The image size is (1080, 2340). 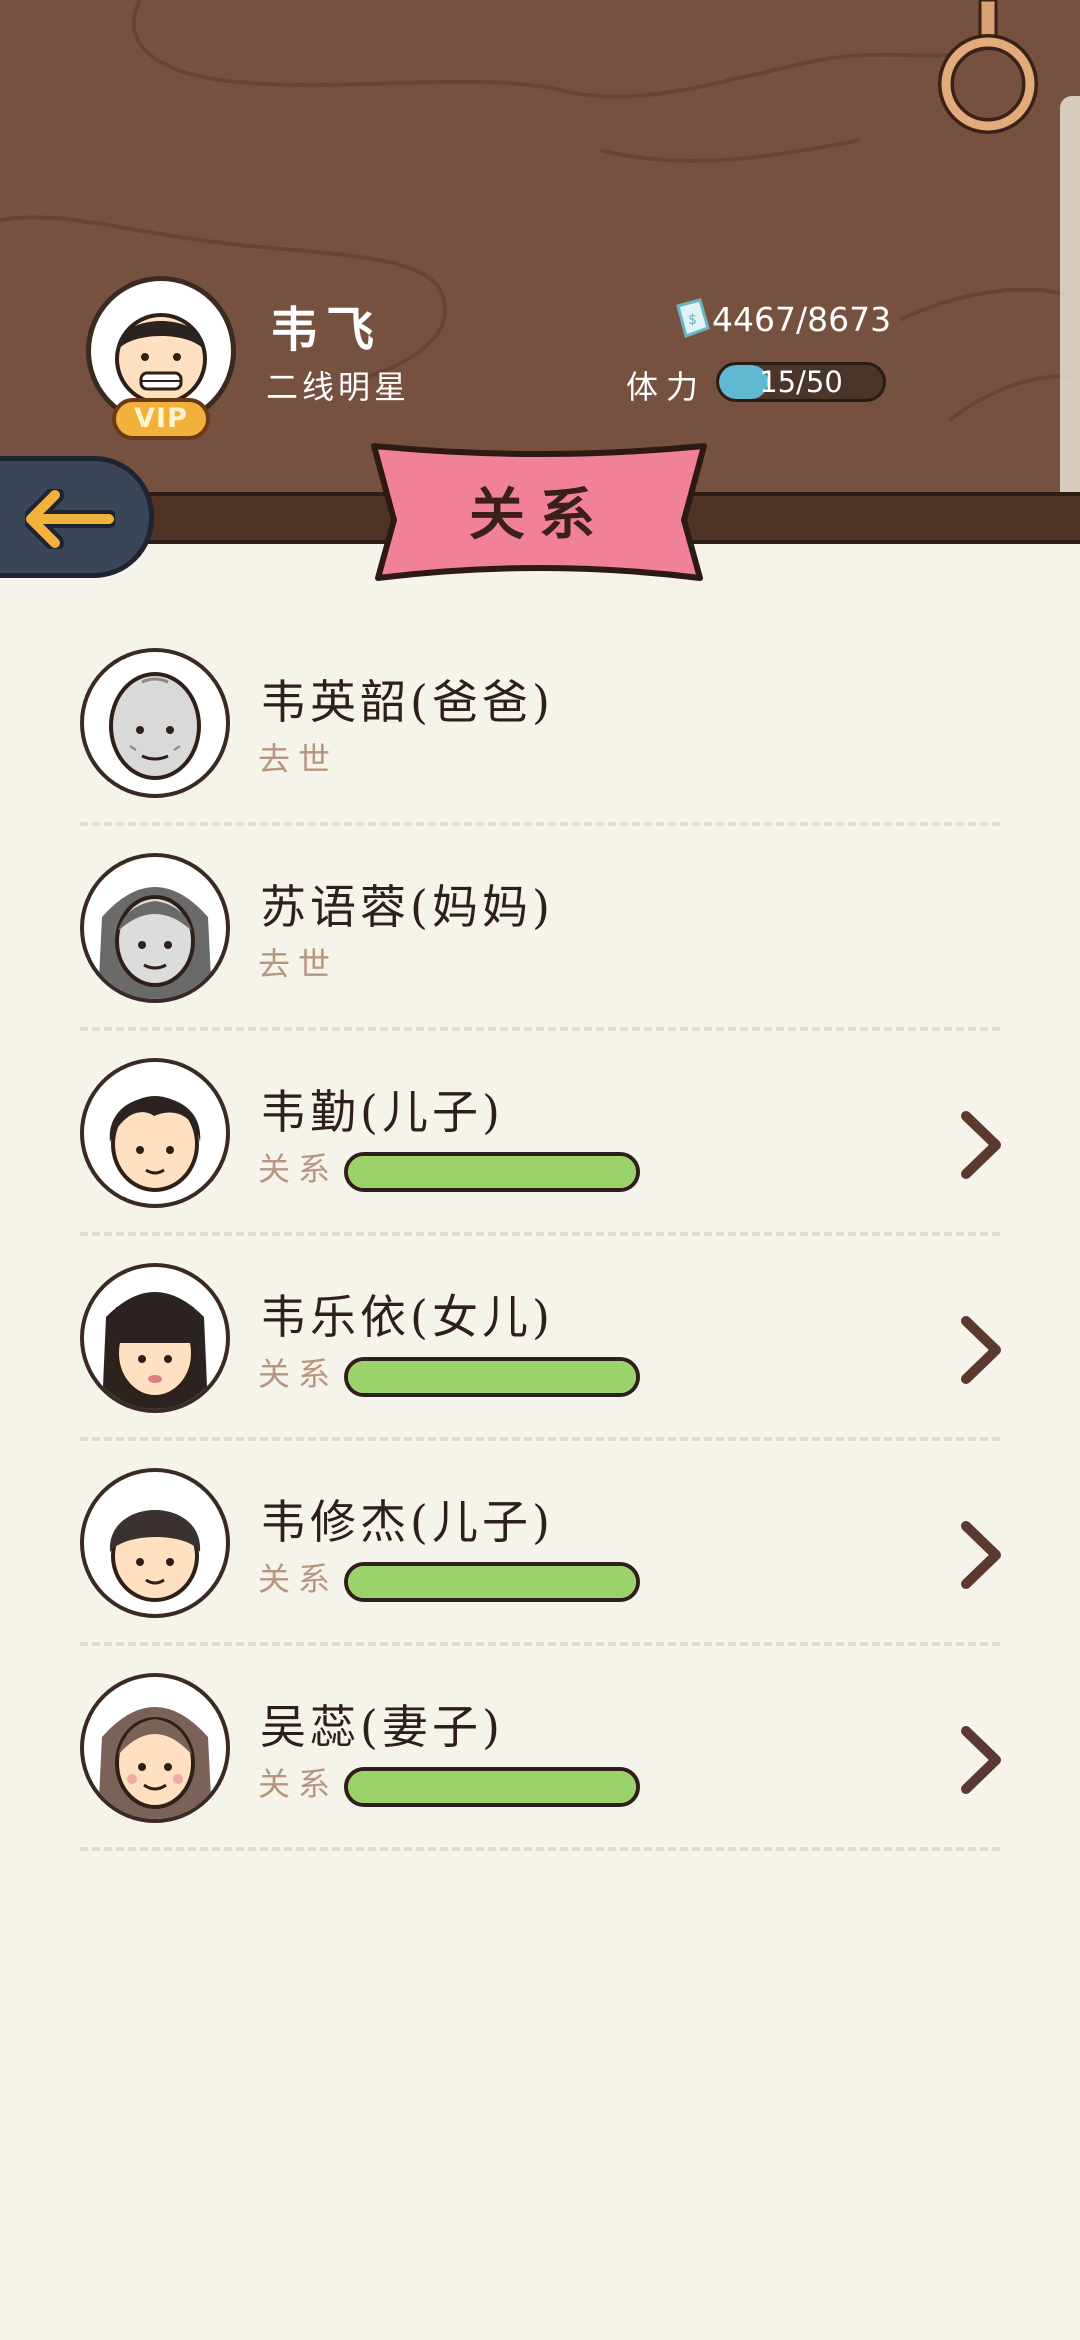 I want to click on relation-name: 苏语蓉(妈妈), so click(x=407, y=907).